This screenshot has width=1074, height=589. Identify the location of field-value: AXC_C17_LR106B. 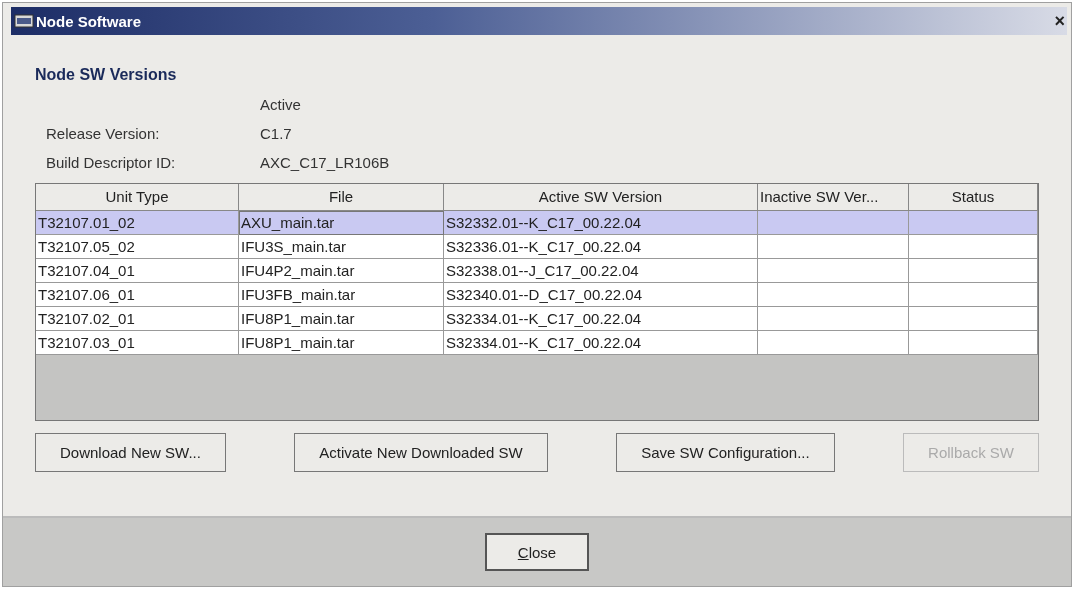
(325, 162).